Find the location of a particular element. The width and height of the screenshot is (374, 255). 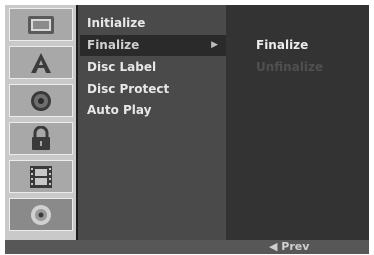

menu-item-auto-play: Auto Play is located at coordinates (153, 110).